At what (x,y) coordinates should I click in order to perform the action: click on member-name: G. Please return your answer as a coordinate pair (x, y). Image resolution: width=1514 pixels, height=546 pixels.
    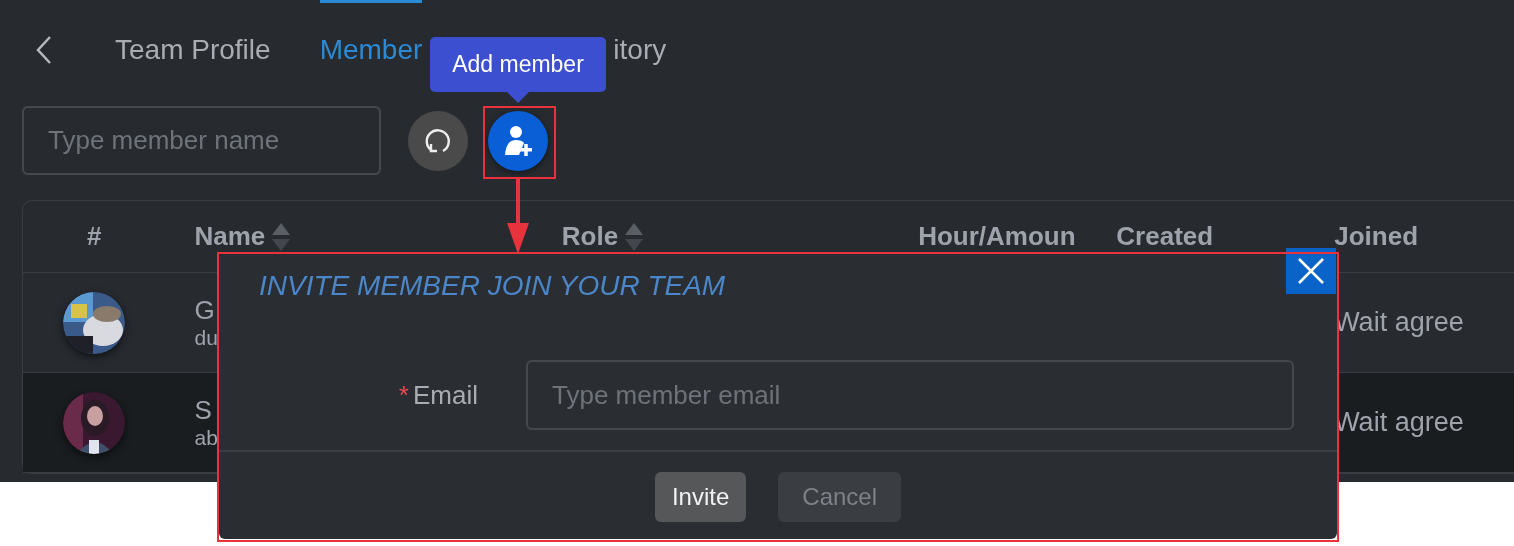
    Looking at the image, I should click on (204, 310).